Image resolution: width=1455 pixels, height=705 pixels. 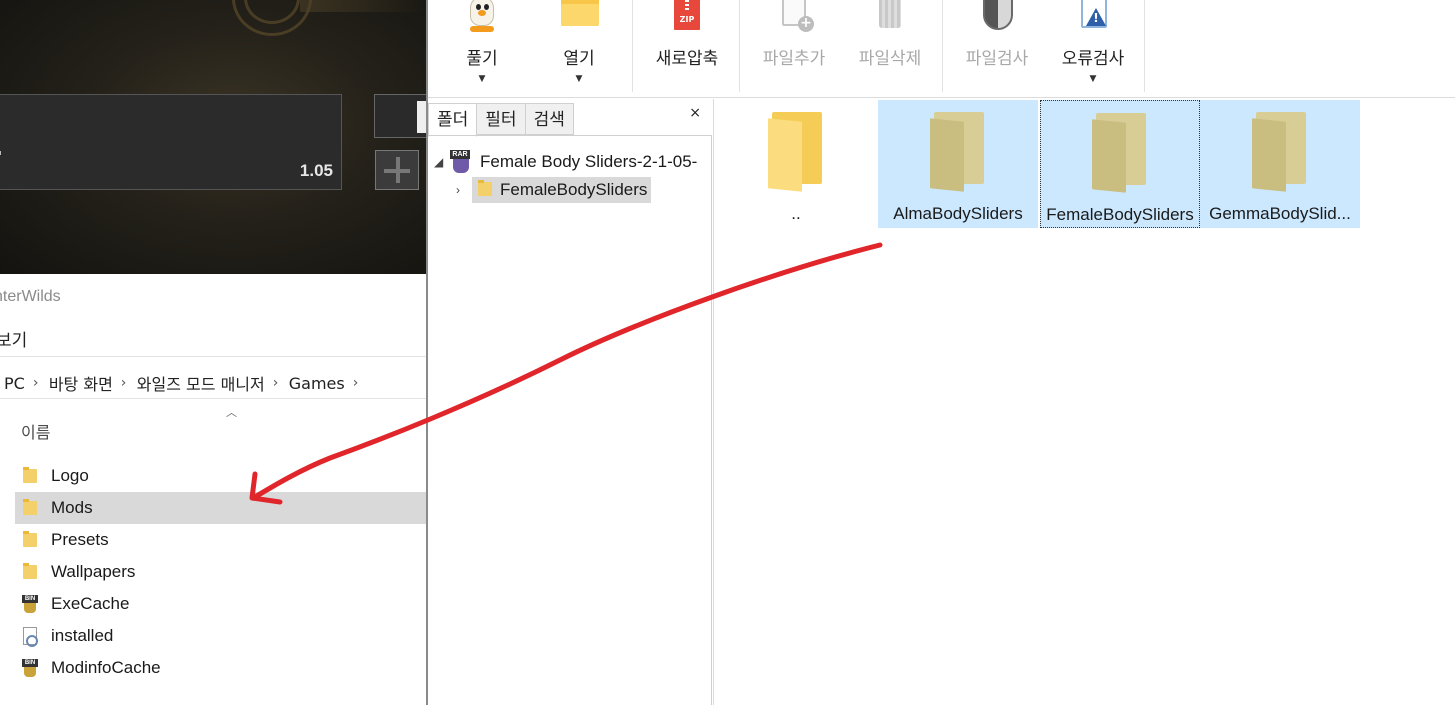 I want to click on zip-file-icon: ZIP, so click(x=687, y=18).